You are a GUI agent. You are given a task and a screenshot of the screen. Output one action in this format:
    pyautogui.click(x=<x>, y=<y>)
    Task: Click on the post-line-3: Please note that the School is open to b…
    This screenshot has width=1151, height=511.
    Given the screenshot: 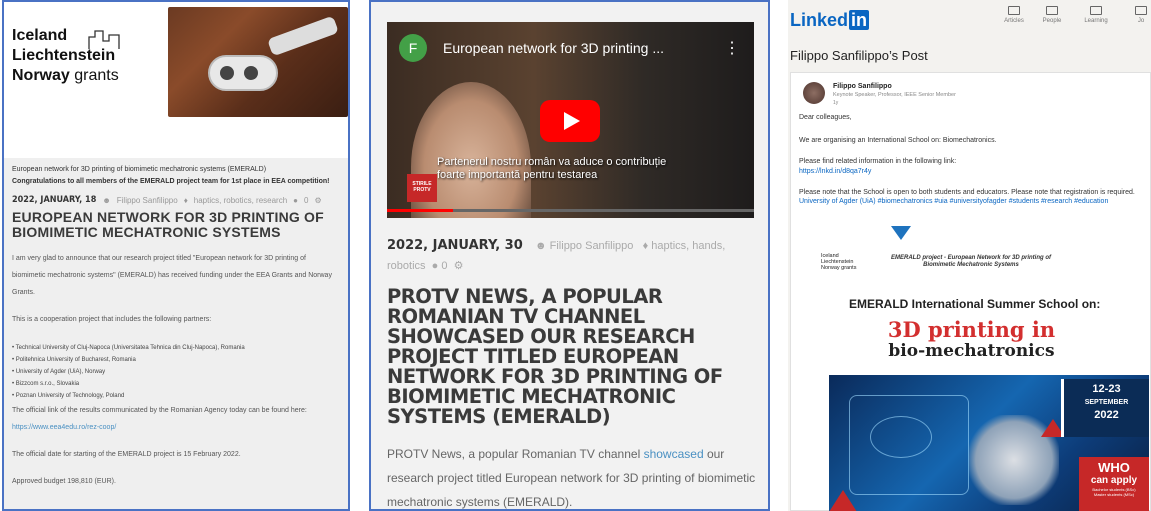 What is the action you would take?
    pyautogui.click(x=974, y=197)
    